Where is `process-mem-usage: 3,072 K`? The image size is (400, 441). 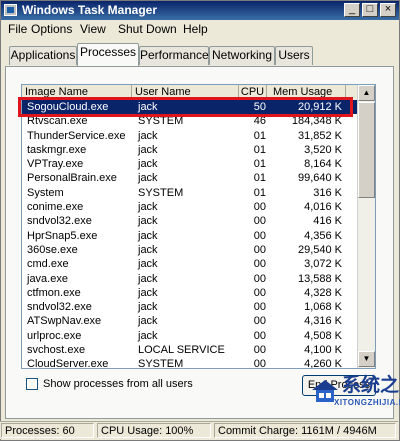
process-mem-usage: 3,072 K is located at coordinates (323, 264).